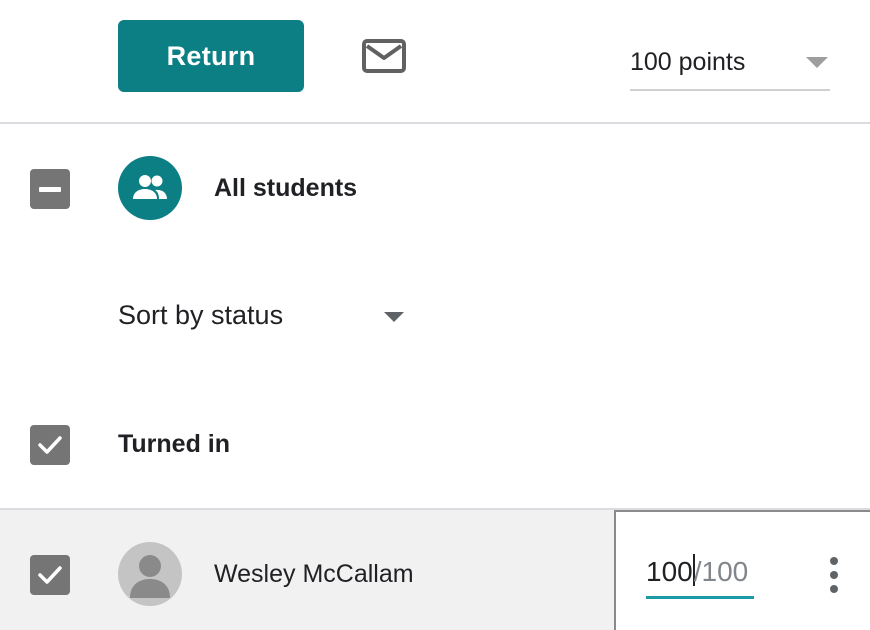 This screenshot has width=870, height=630. I want to click on points-dropdown: 100 points, so click(730, 65).